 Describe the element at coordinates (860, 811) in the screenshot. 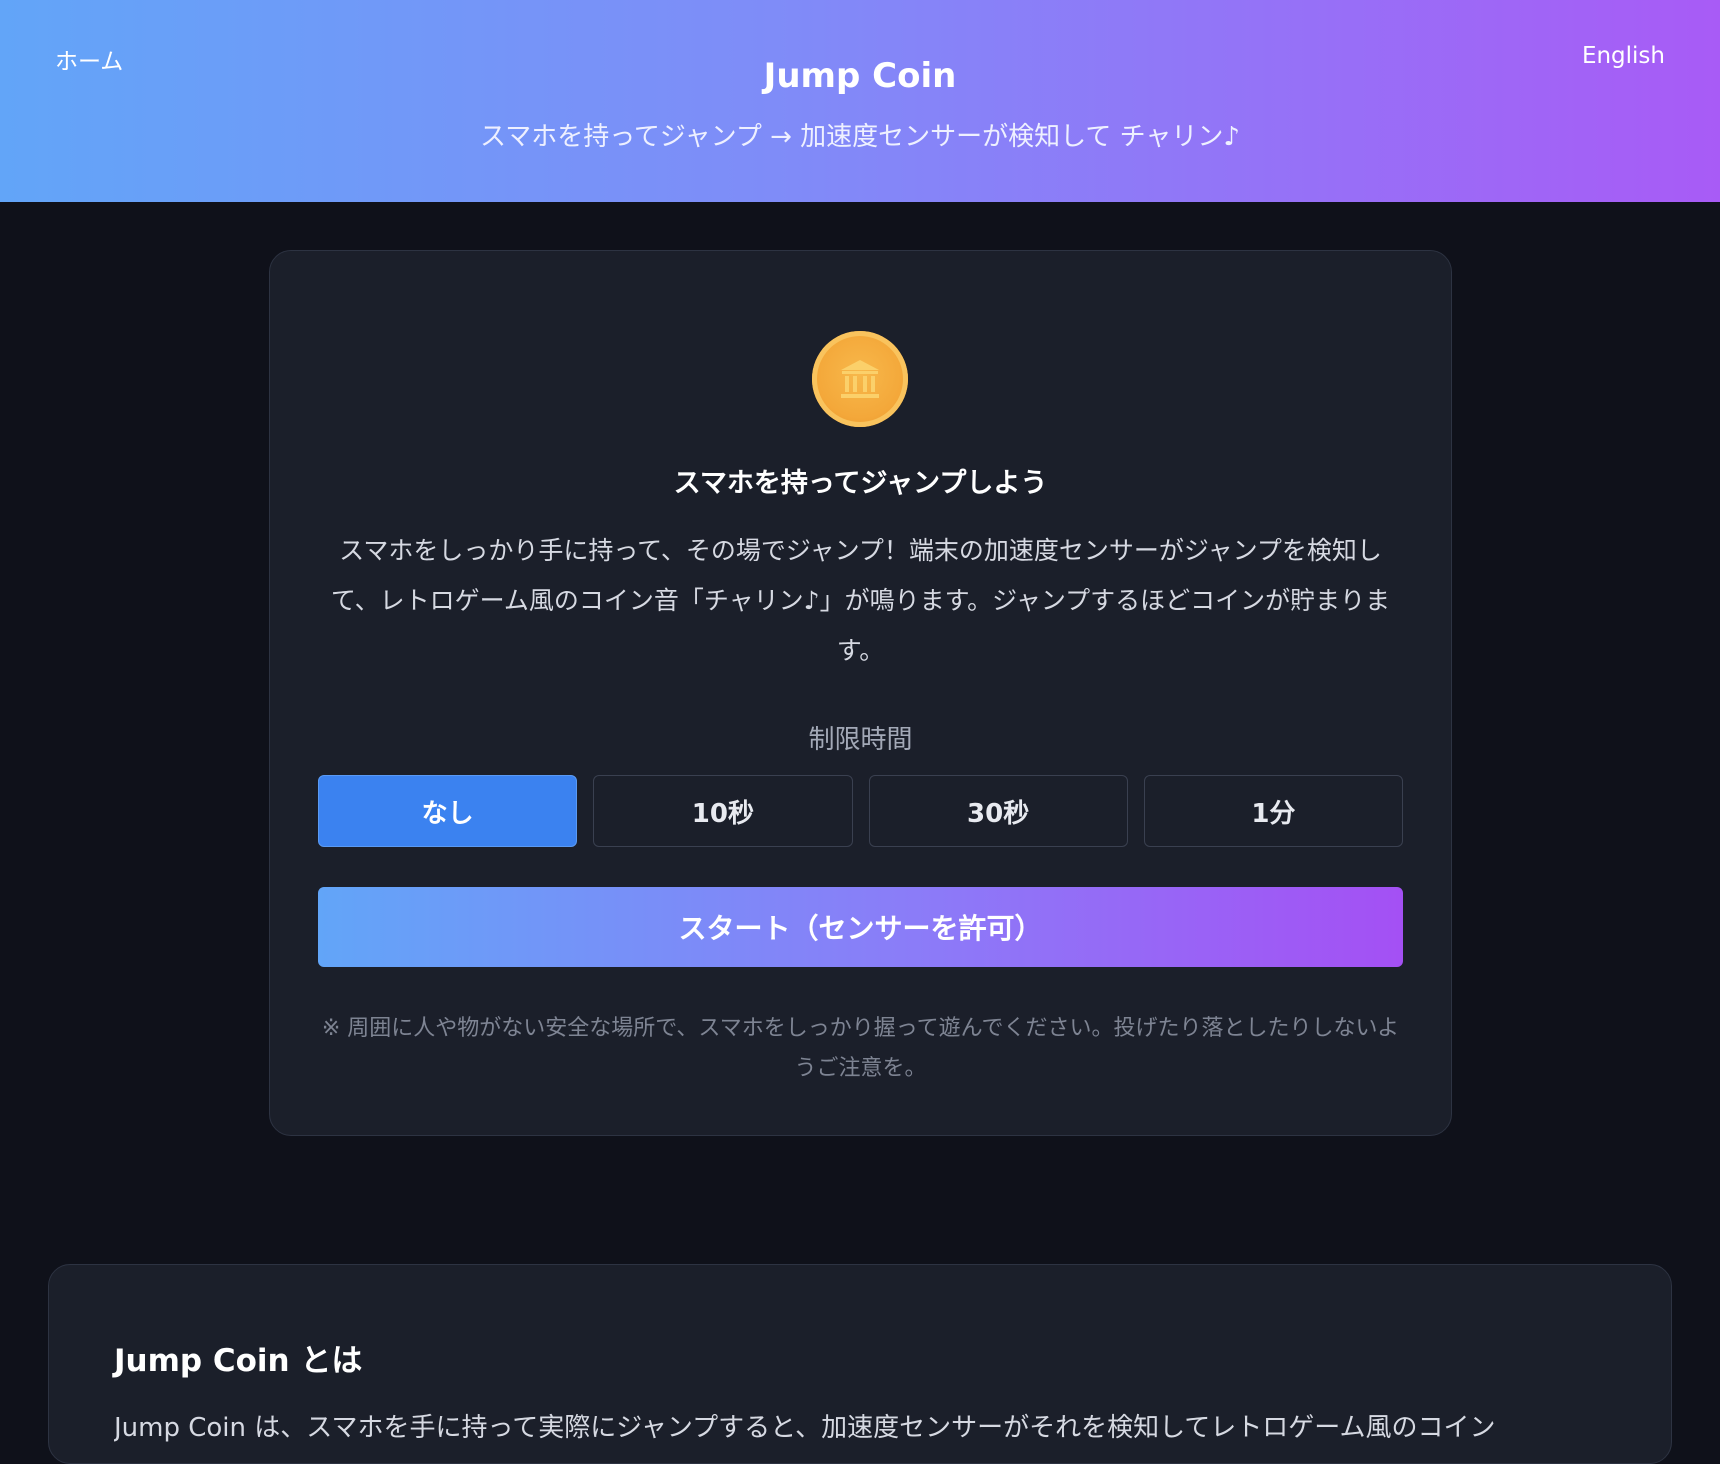

I see `time-limit-options: なし 10秒 30秒 1分` at that location.